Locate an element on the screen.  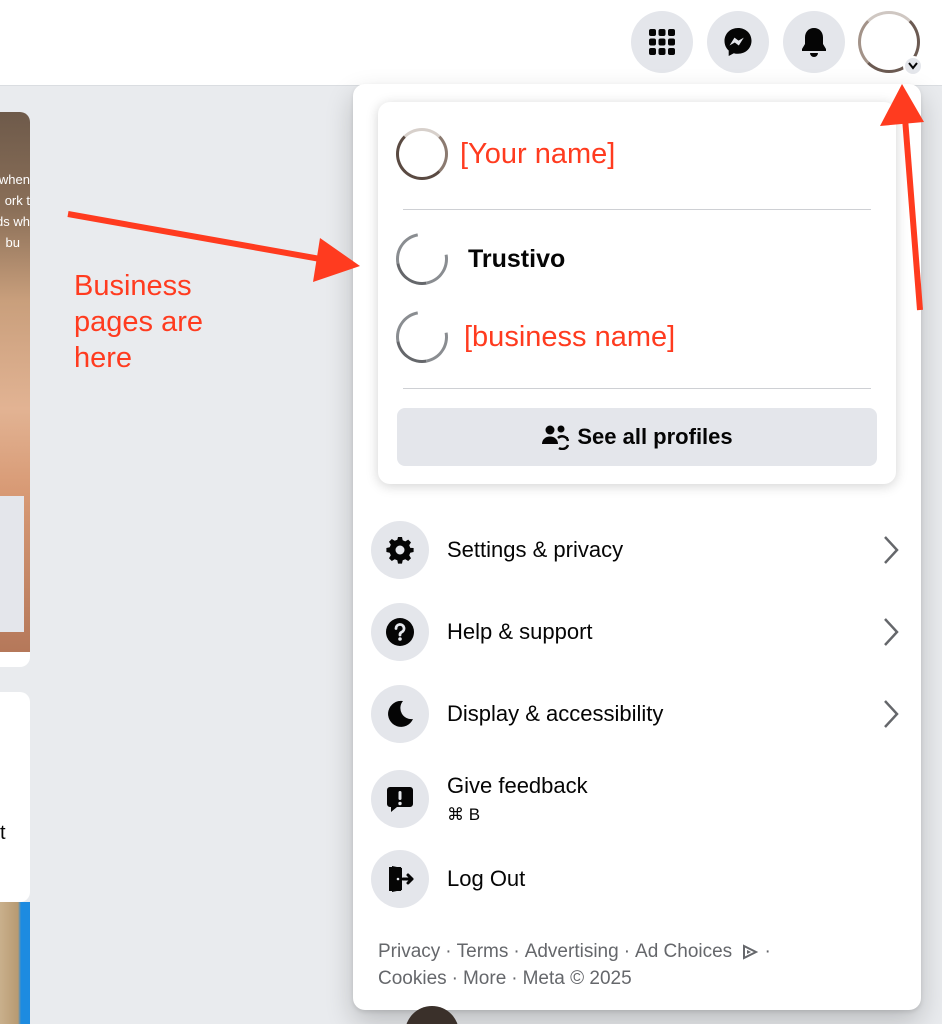
annotation-arrow-right is located at coordinates (902, 197).